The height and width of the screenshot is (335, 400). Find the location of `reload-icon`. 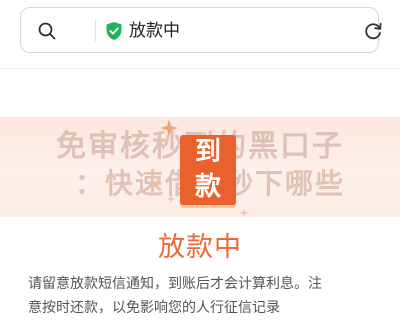

reload-icon is located at coordinates (373, 31).